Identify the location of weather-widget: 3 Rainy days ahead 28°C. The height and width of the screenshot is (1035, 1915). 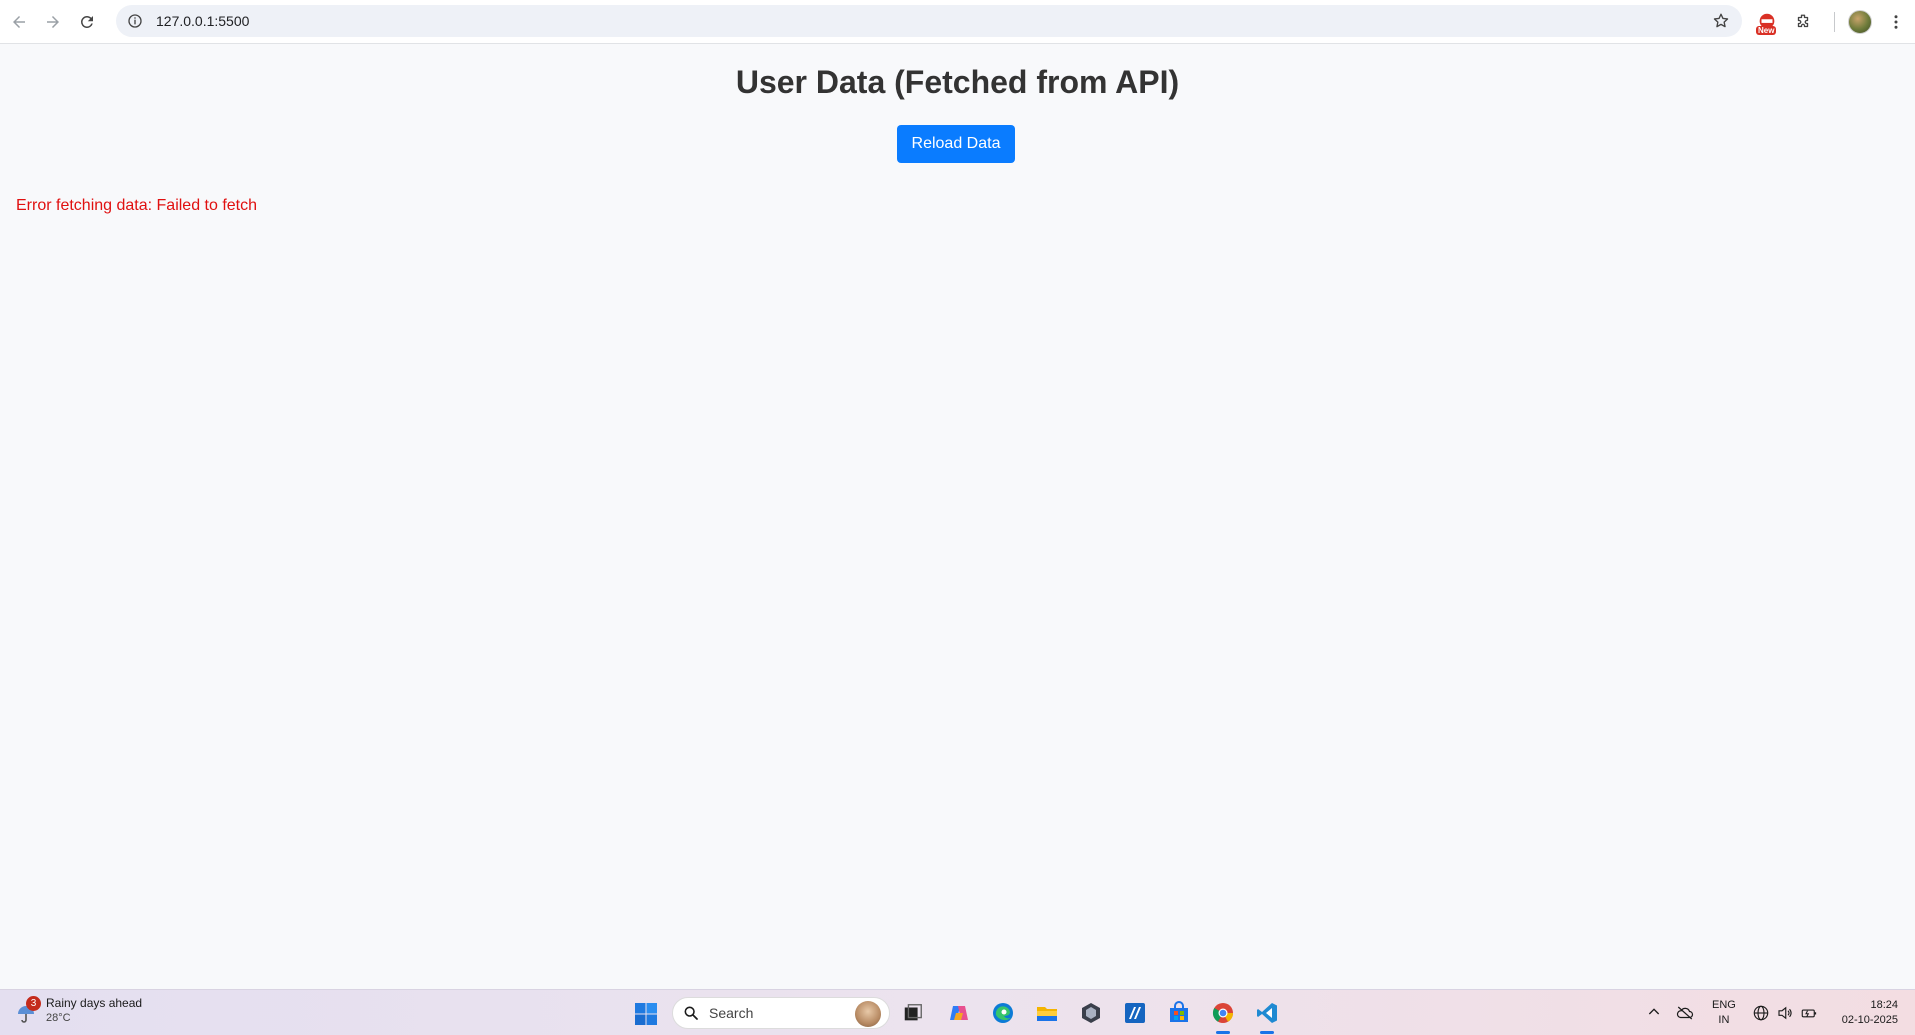
(78, 1011).